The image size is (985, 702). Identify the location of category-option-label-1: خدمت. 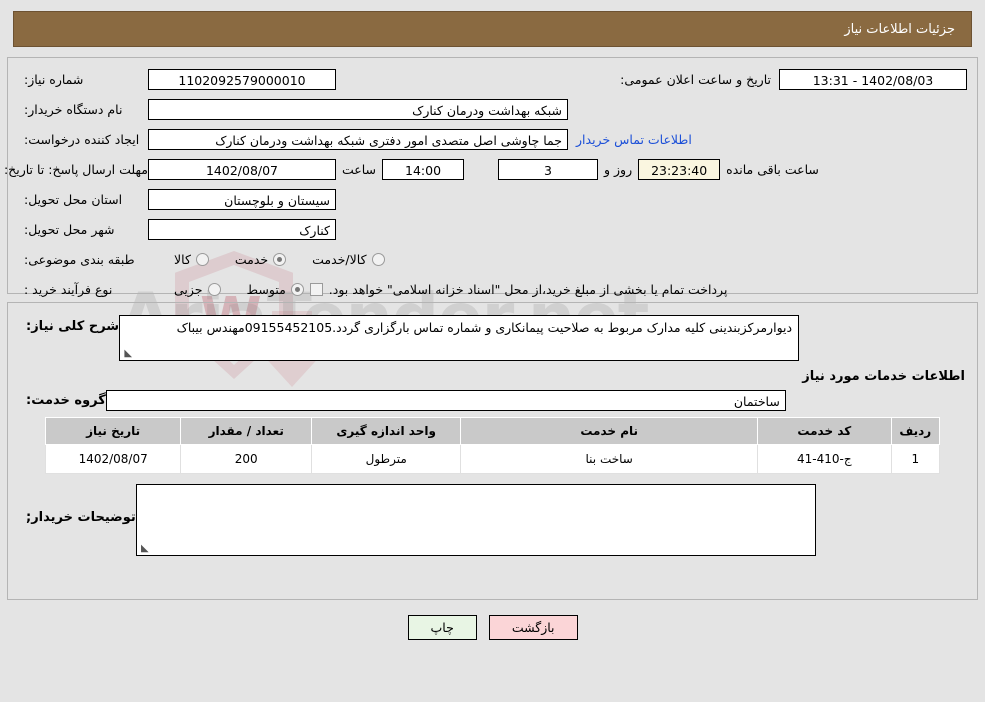
(251, 259).